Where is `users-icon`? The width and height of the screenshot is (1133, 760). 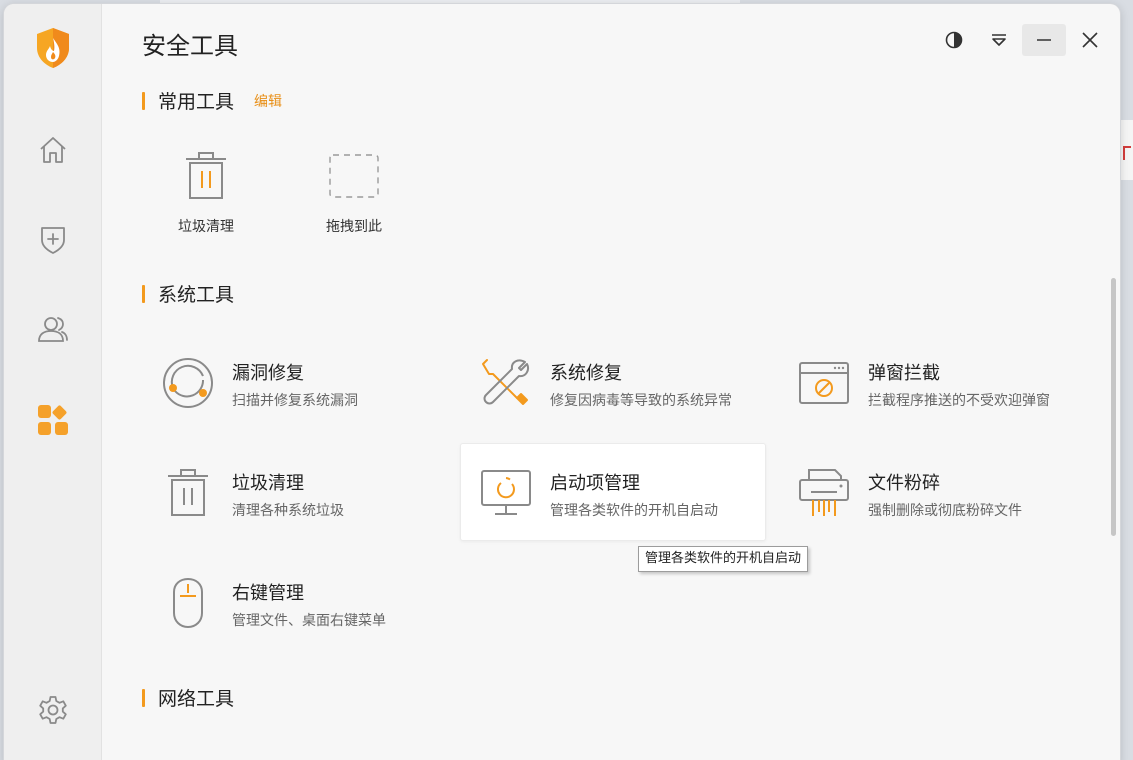 users-icon is located at coordinates (53, 329).